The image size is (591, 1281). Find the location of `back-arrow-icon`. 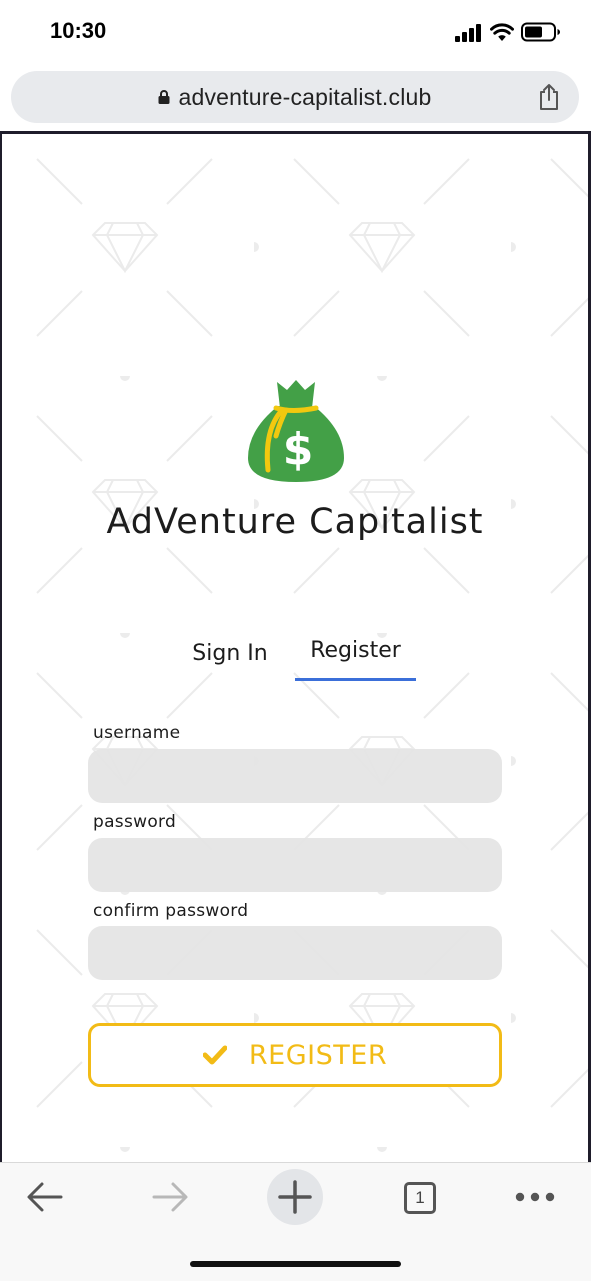

back-arrow-icon is located at coordinates (45, 1197).